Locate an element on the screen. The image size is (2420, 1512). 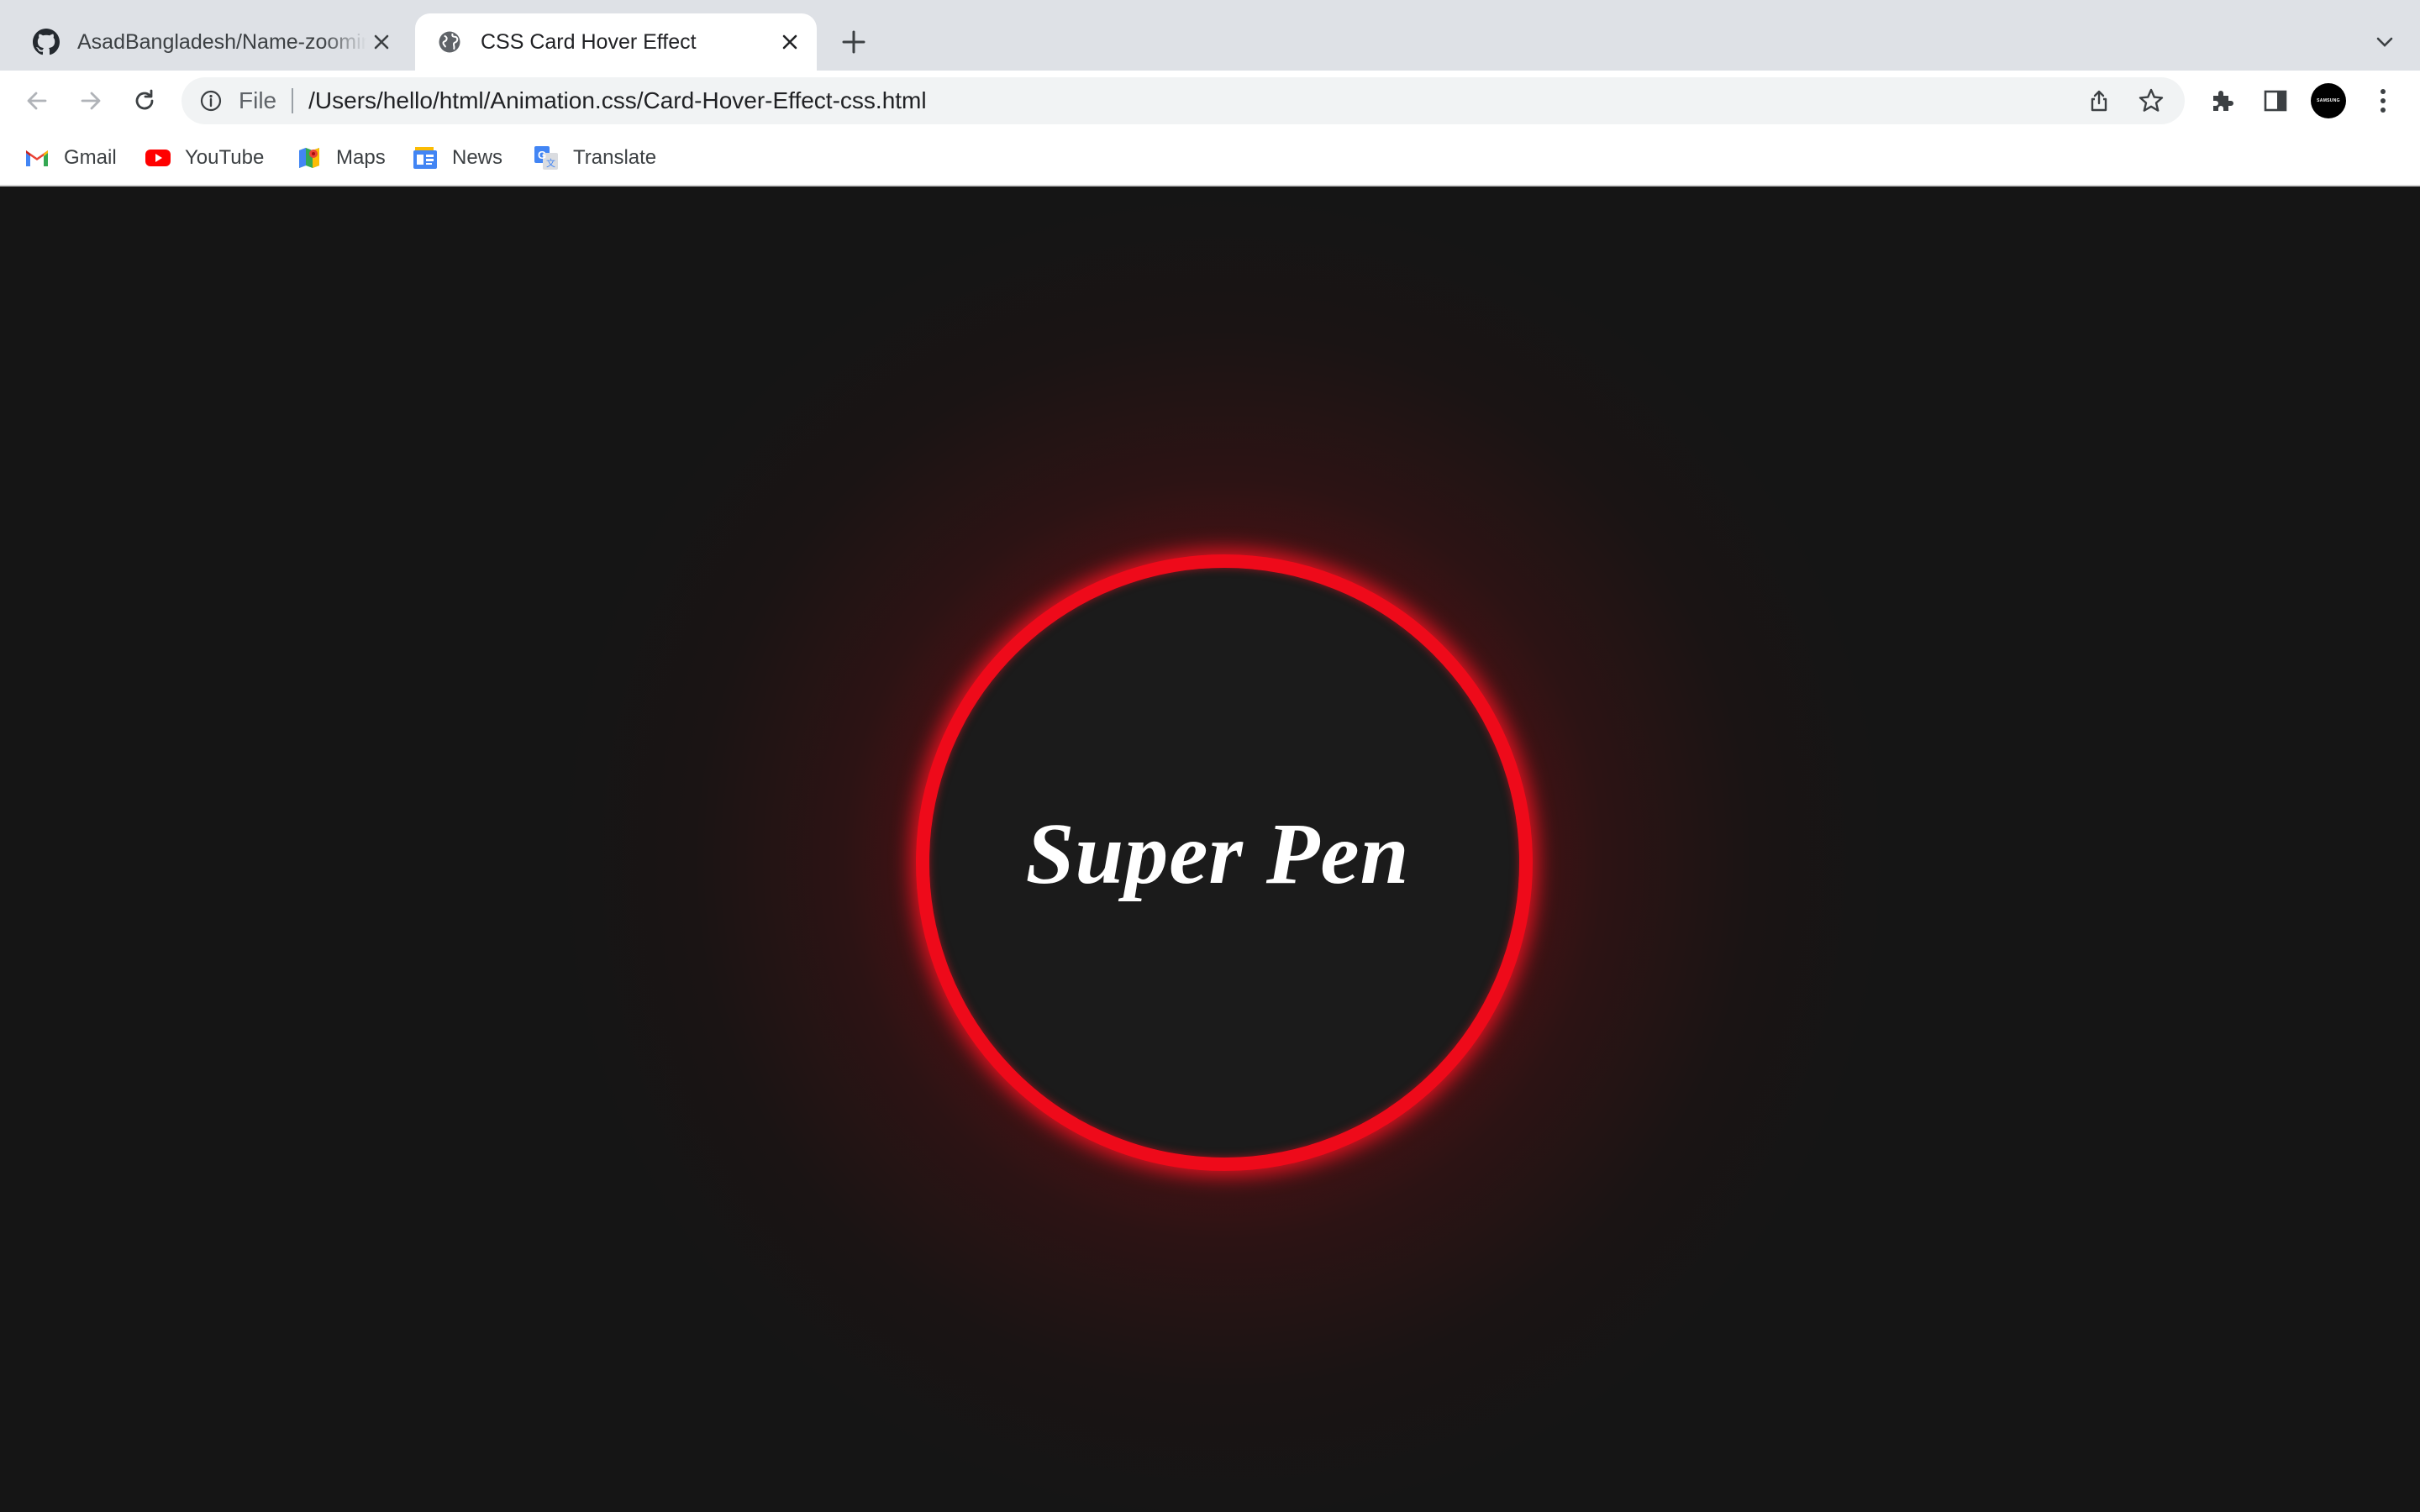
arrow-right-icon is located at coordinates (91, 101).